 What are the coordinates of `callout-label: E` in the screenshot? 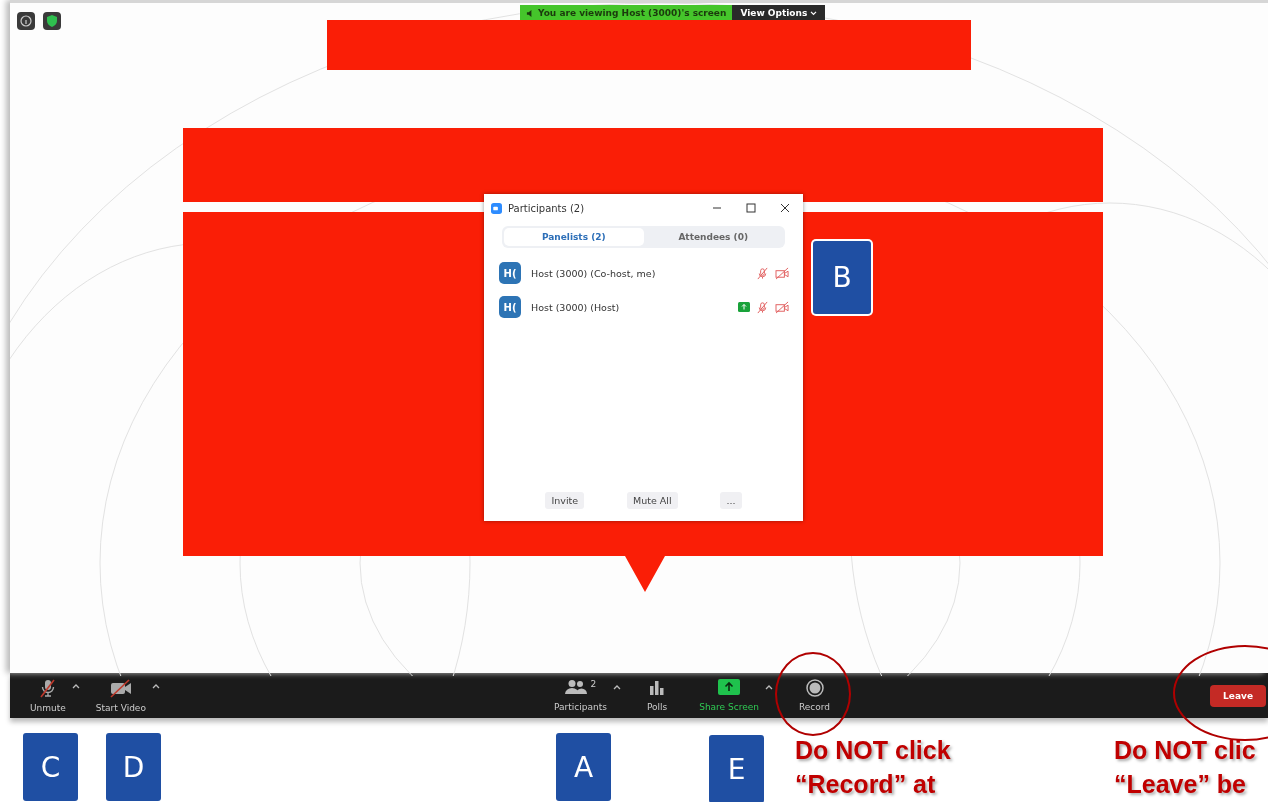 It's located at (736, 768).